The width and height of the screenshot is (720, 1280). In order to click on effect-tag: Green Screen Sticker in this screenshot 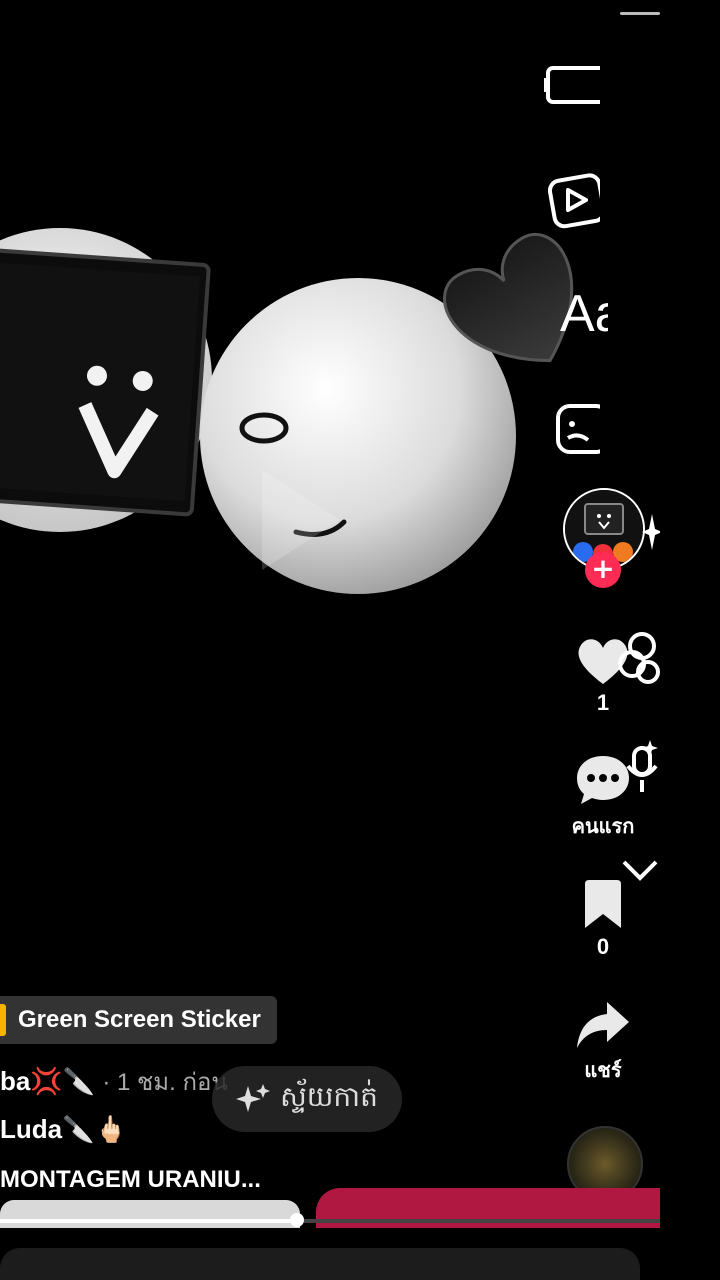, I will do `click(138, 1020)`.